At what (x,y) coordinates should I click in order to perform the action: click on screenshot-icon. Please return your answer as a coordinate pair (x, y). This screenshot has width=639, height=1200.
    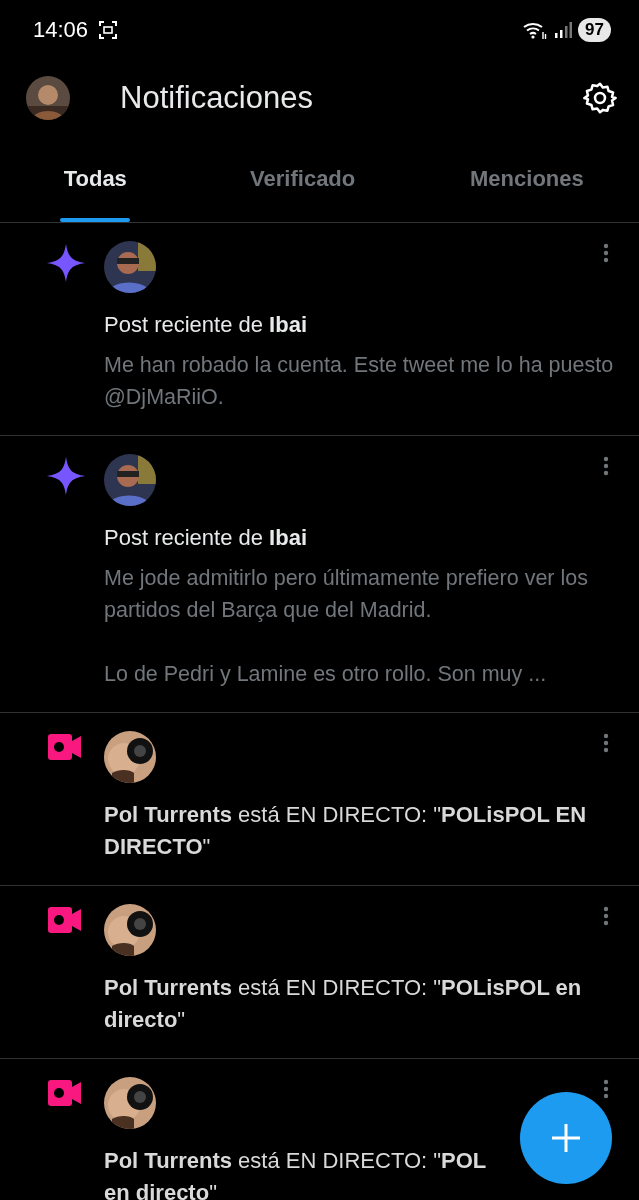
    Looking at the image, I should click on (108, 30).